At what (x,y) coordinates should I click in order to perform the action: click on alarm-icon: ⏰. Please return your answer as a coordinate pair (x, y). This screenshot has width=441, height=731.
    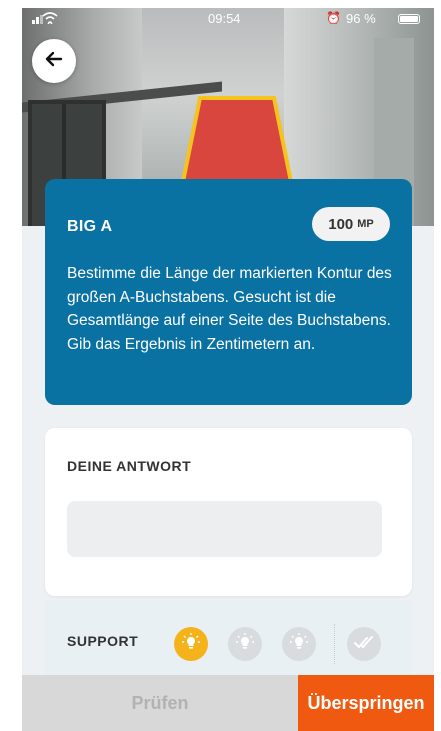
    Looking at the image, I should click on (333, 18).